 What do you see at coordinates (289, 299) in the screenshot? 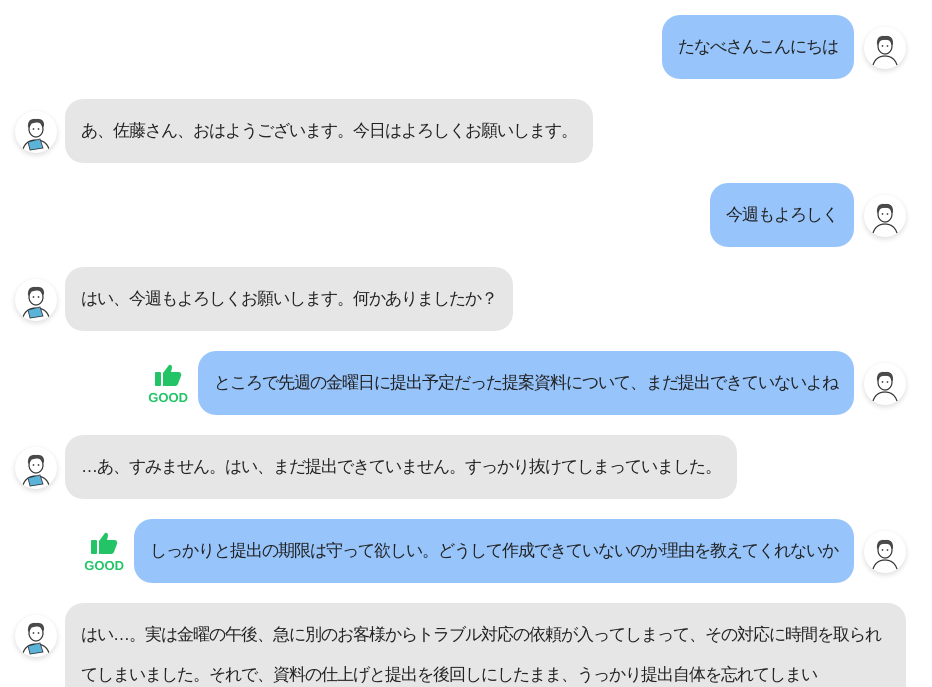
I see `message-bubble: はい、今週もよろしくお願いします。何かありましたか？` at bounding box center [289, 299].